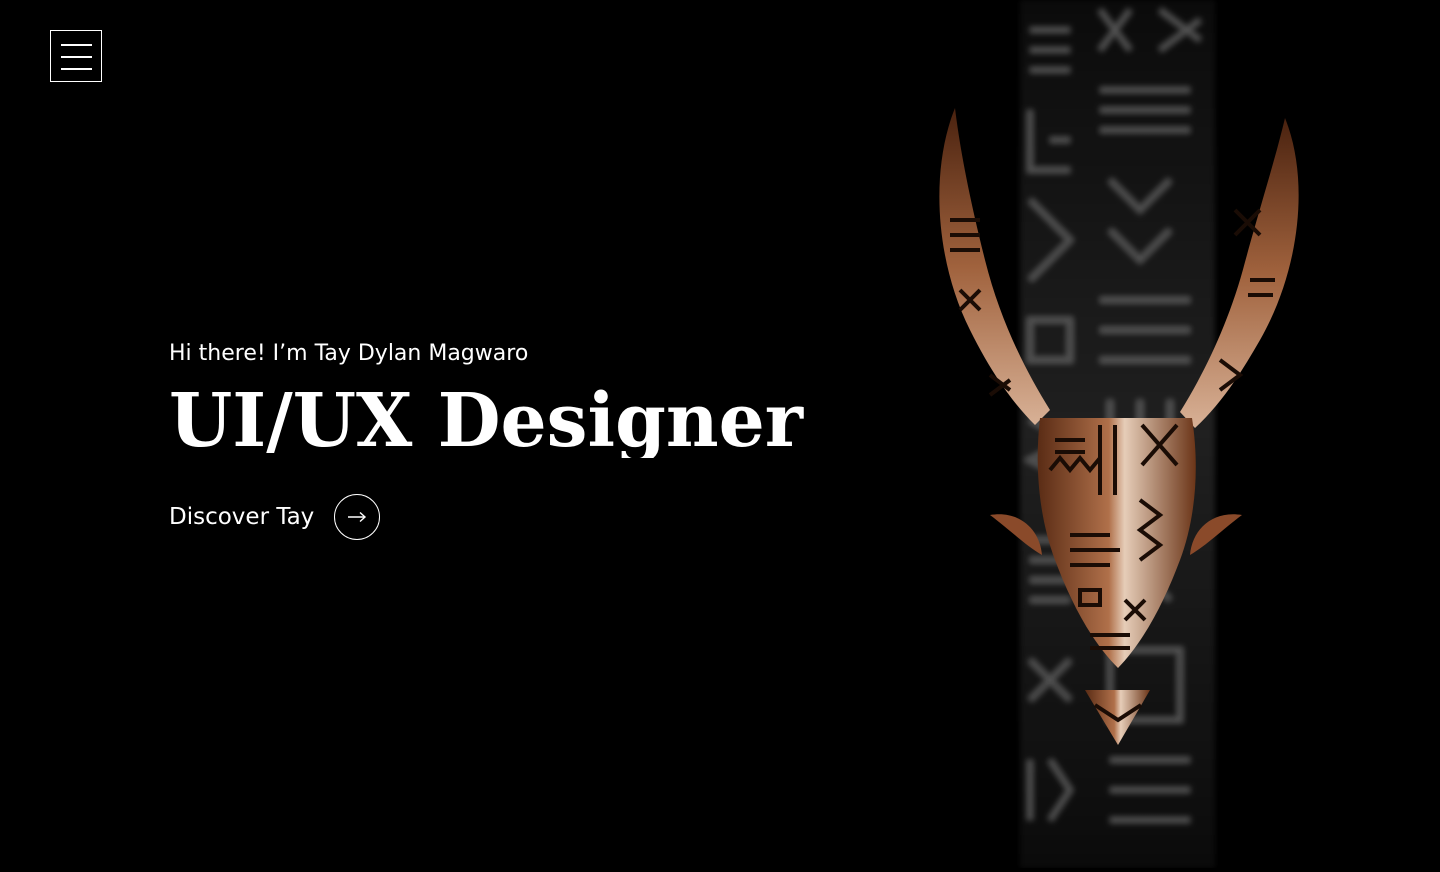 This screenshot has width=1440, height=872. Describe the element at coordinates (242, 517) in the screenshot. I see `discover-label: Discover Tay` at that location.